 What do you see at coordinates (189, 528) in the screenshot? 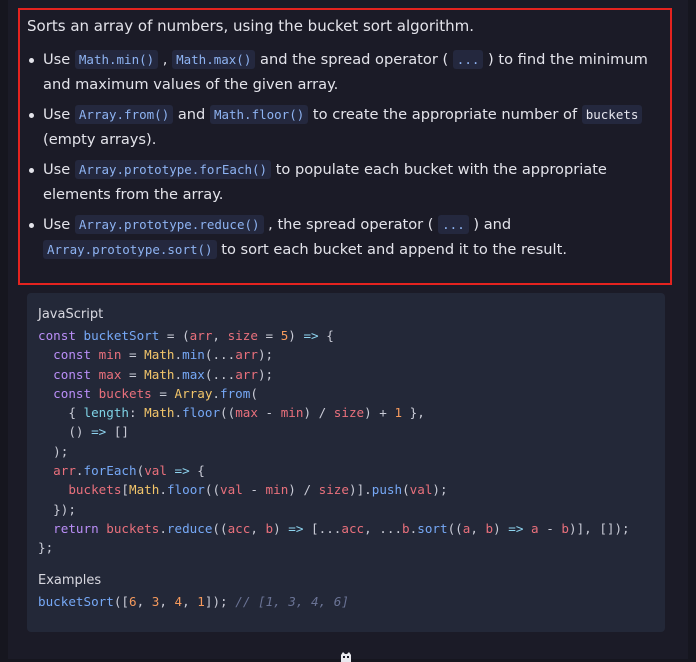
I see `code-token: reduce` at bounding box center [189, 528].